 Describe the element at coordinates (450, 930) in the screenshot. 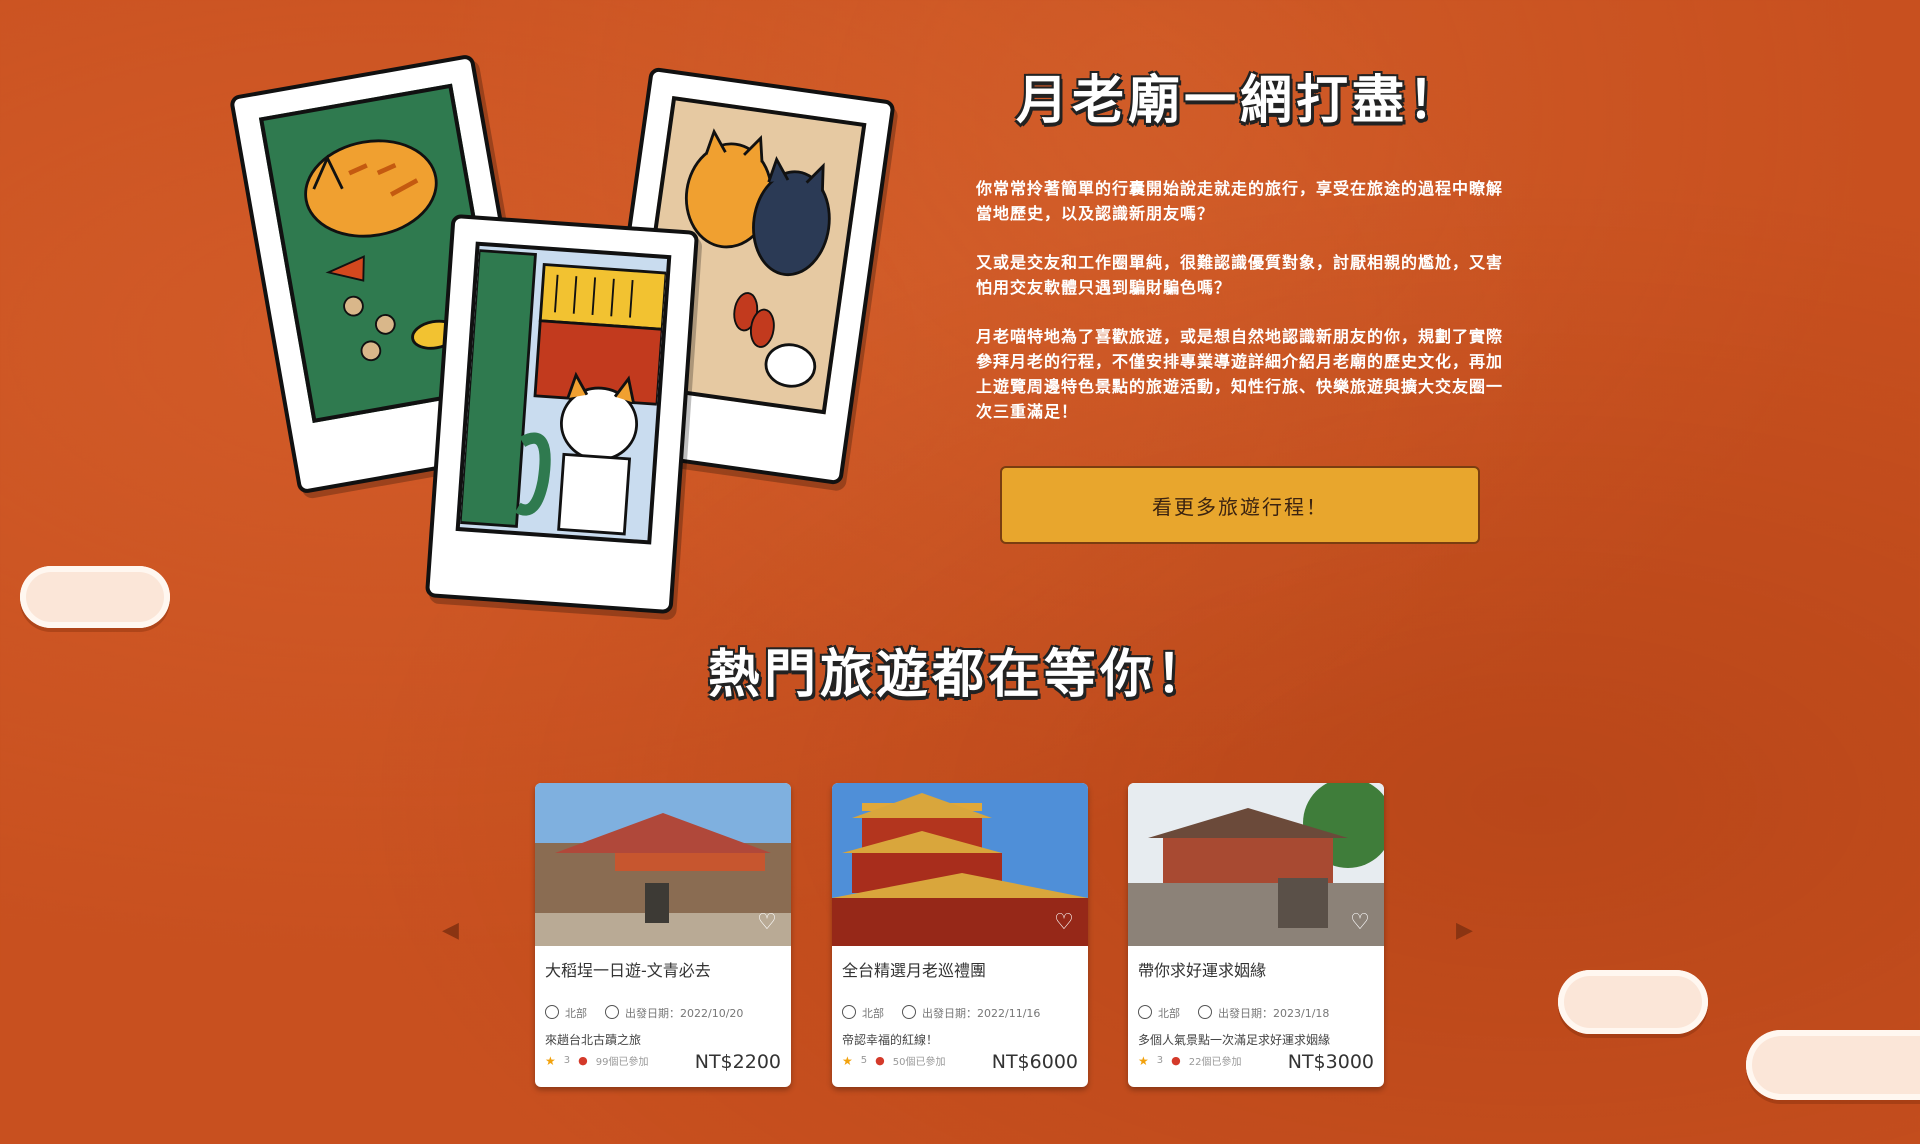

I see `carousel-prev-arrow: ◀` at that location.